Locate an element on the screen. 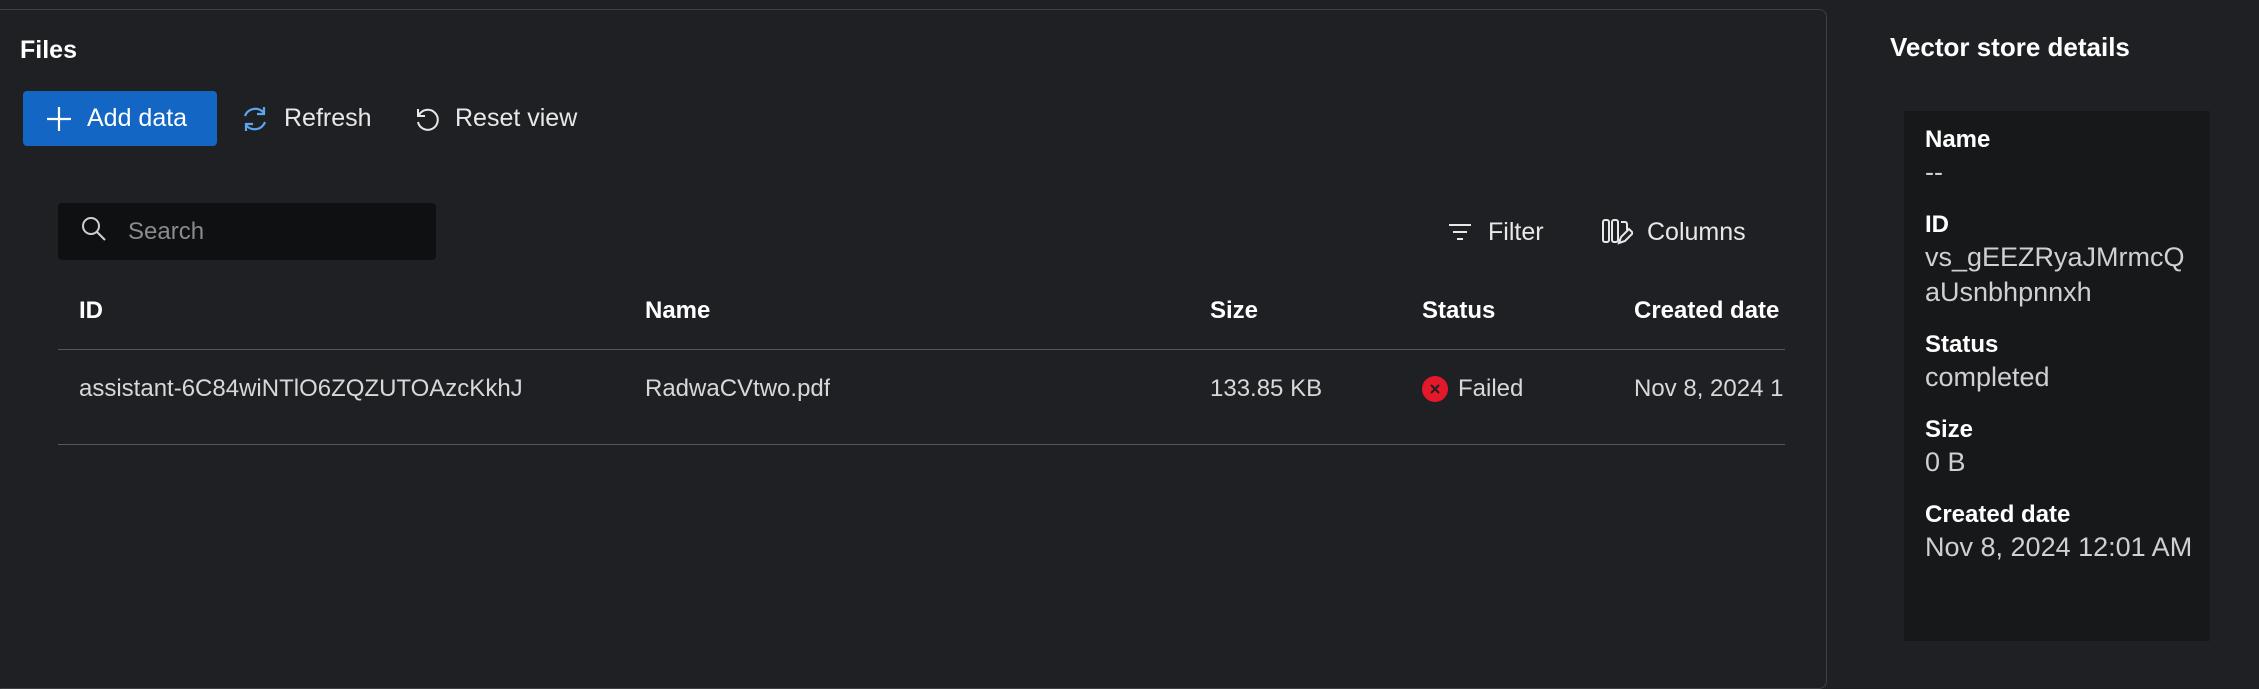 The height and width of the screenshot is (689, 2259). search-input is located at coordinates (276, 231).